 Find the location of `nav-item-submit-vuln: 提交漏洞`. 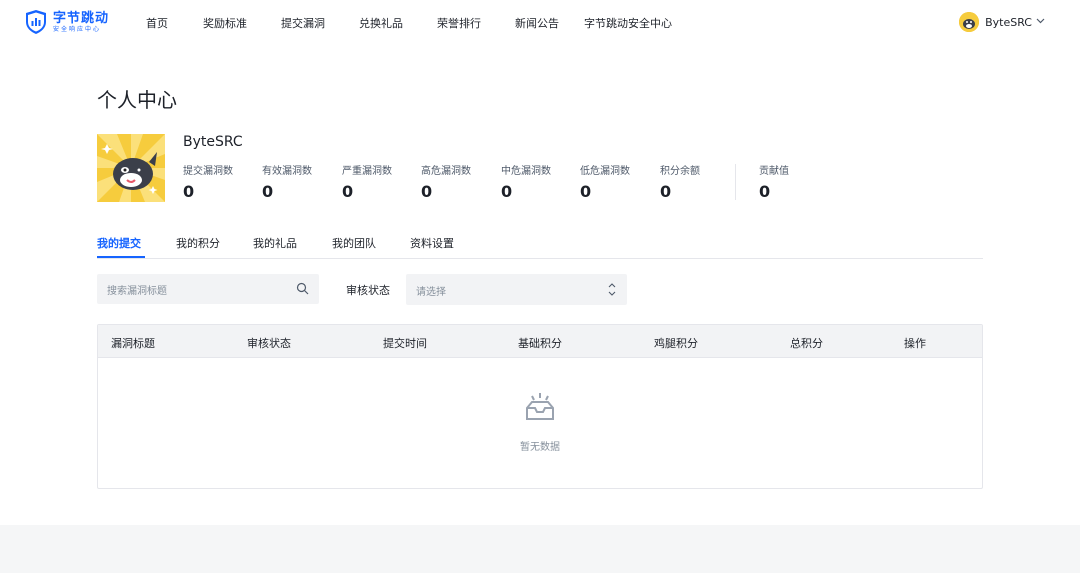

nav-item-submit-vuln: 提交漏洞 is located at coordinates (303, 23).